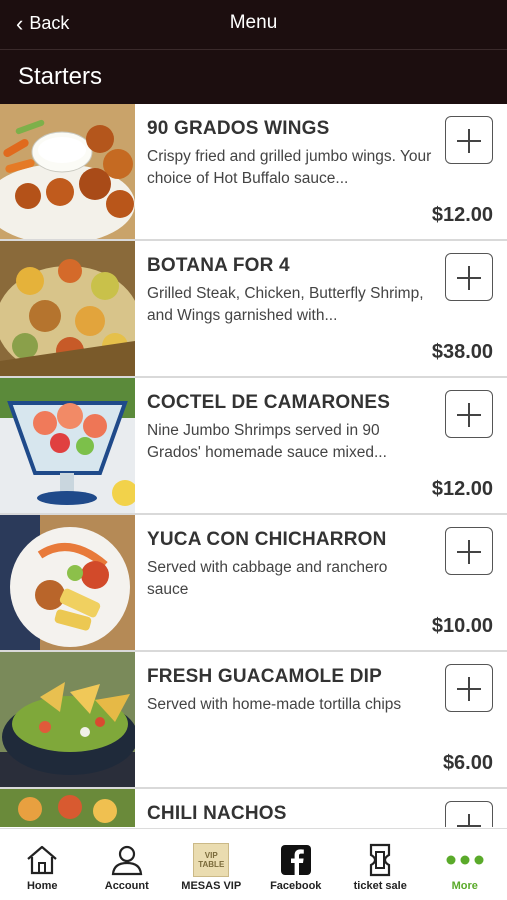 This screenshot has width=507, height=900. Describe the element at coordinates (380, 886) in the screenshot. I see `tab-label: ticket sale` at that location.